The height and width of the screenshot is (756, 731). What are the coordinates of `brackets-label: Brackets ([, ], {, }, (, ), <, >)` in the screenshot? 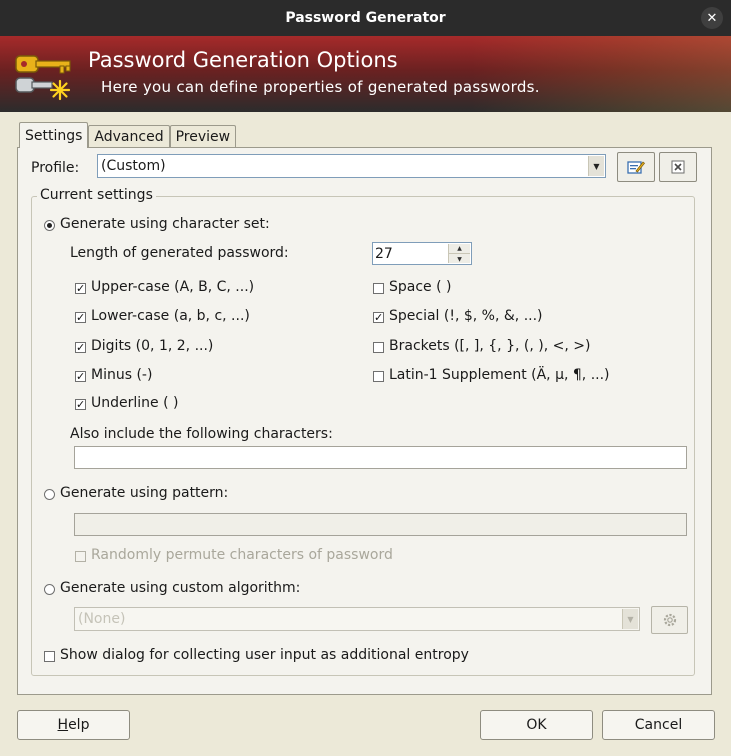 It's located at (489, 346).